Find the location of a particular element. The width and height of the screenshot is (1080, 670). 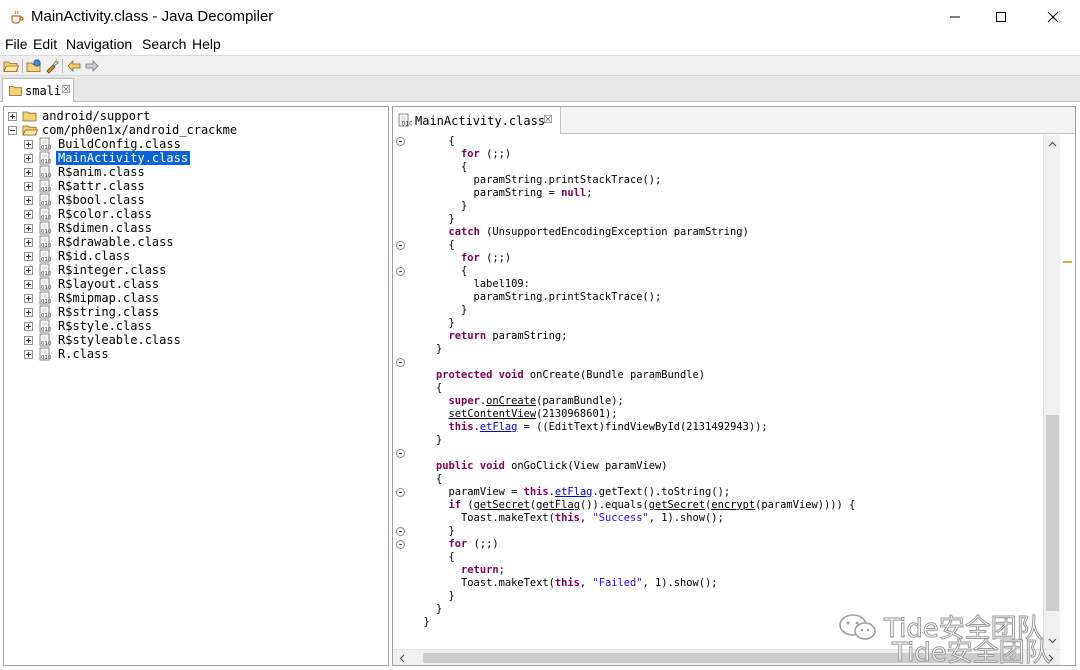

horizontal-scrollbar is located at coordinates (726, 657).